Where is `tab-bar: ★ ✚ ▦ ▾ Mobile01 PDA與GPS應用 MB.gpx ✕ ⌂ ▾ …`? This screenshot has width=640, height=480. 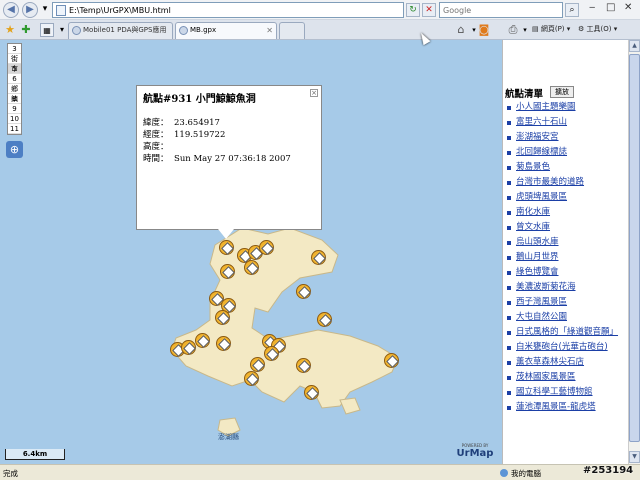 tab-bar: ★ ✚ ▦ ▾ Mobile01 PDA與GPS應用 MB.gpx ✕ ⌂ ▾ … is located at coordinates (320, 30).